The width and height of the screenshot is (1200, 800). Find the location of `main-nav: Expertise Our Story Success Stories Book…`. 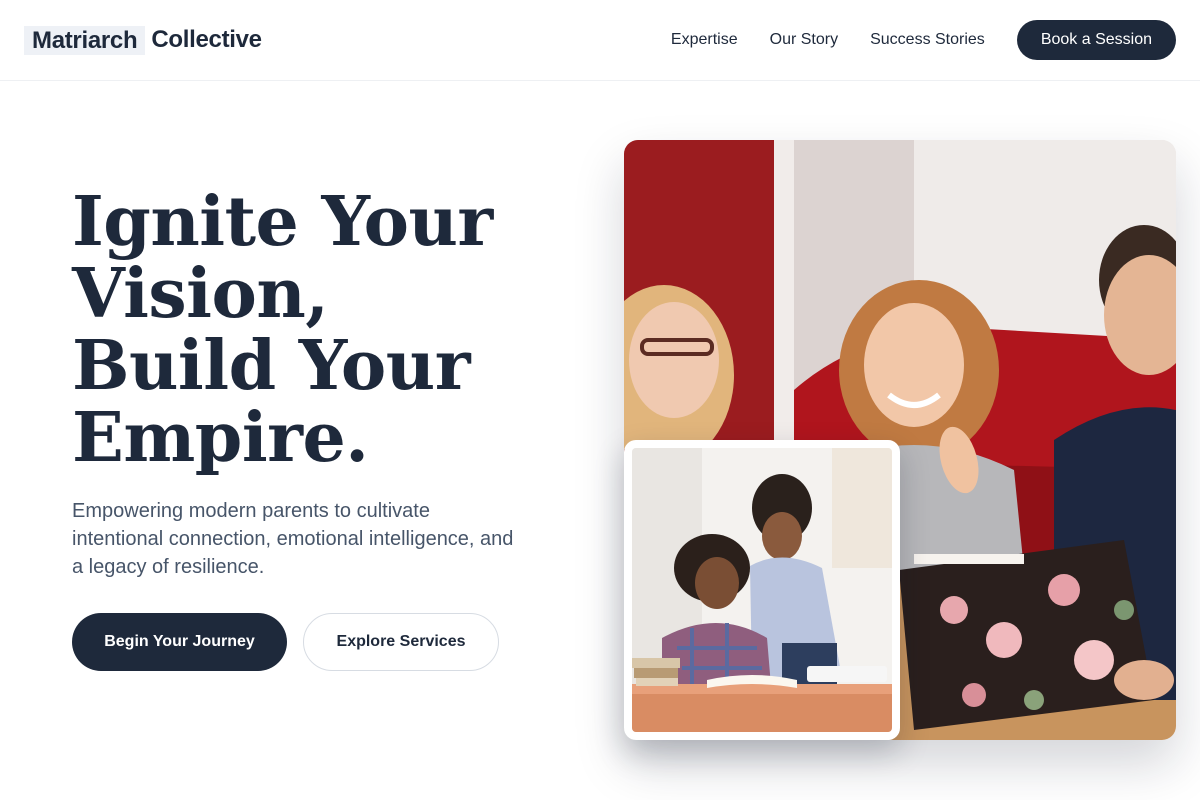

main-nav: Expertise Our Story Success Stories Book… is located at coordinates (923, 40).